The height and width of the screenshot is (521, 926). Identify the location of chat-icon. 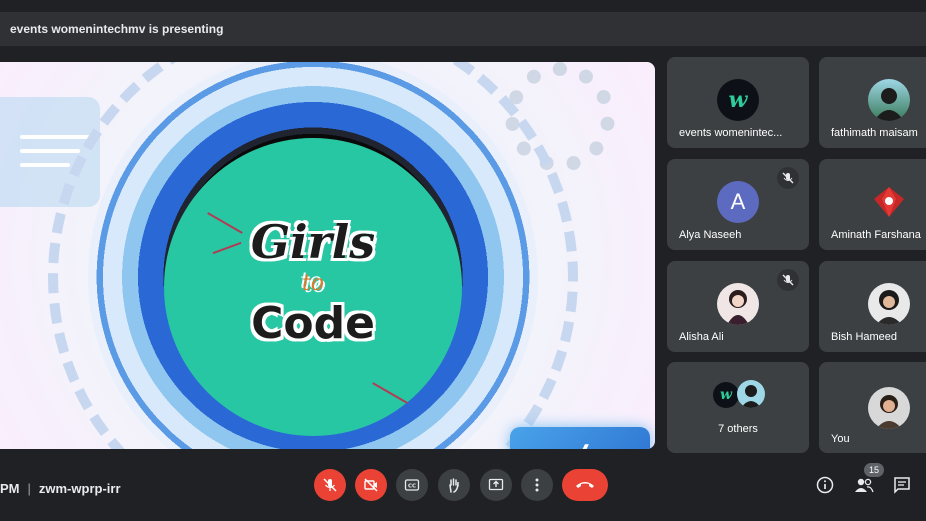
(902, 485).